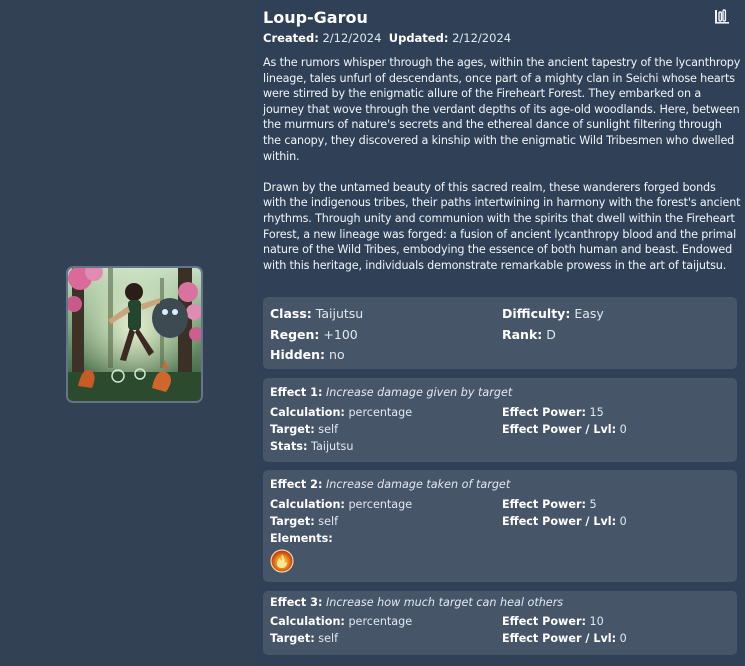 The image size is (745, 666). What do you see at coordinates (296, 602) in the screenshot?
I see `effect-title: Effect 3:` at bounding box center [296, 602].